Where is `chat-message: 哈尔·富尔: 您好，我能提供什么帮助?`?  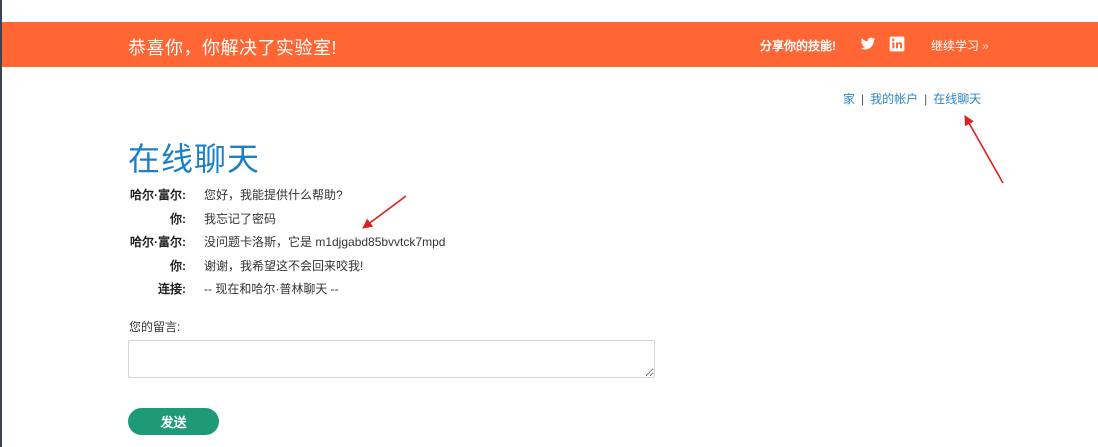 chat-message: 哈尔·富尔: 您好，我能提供什么帮助? is located at coordinates (358, 198).